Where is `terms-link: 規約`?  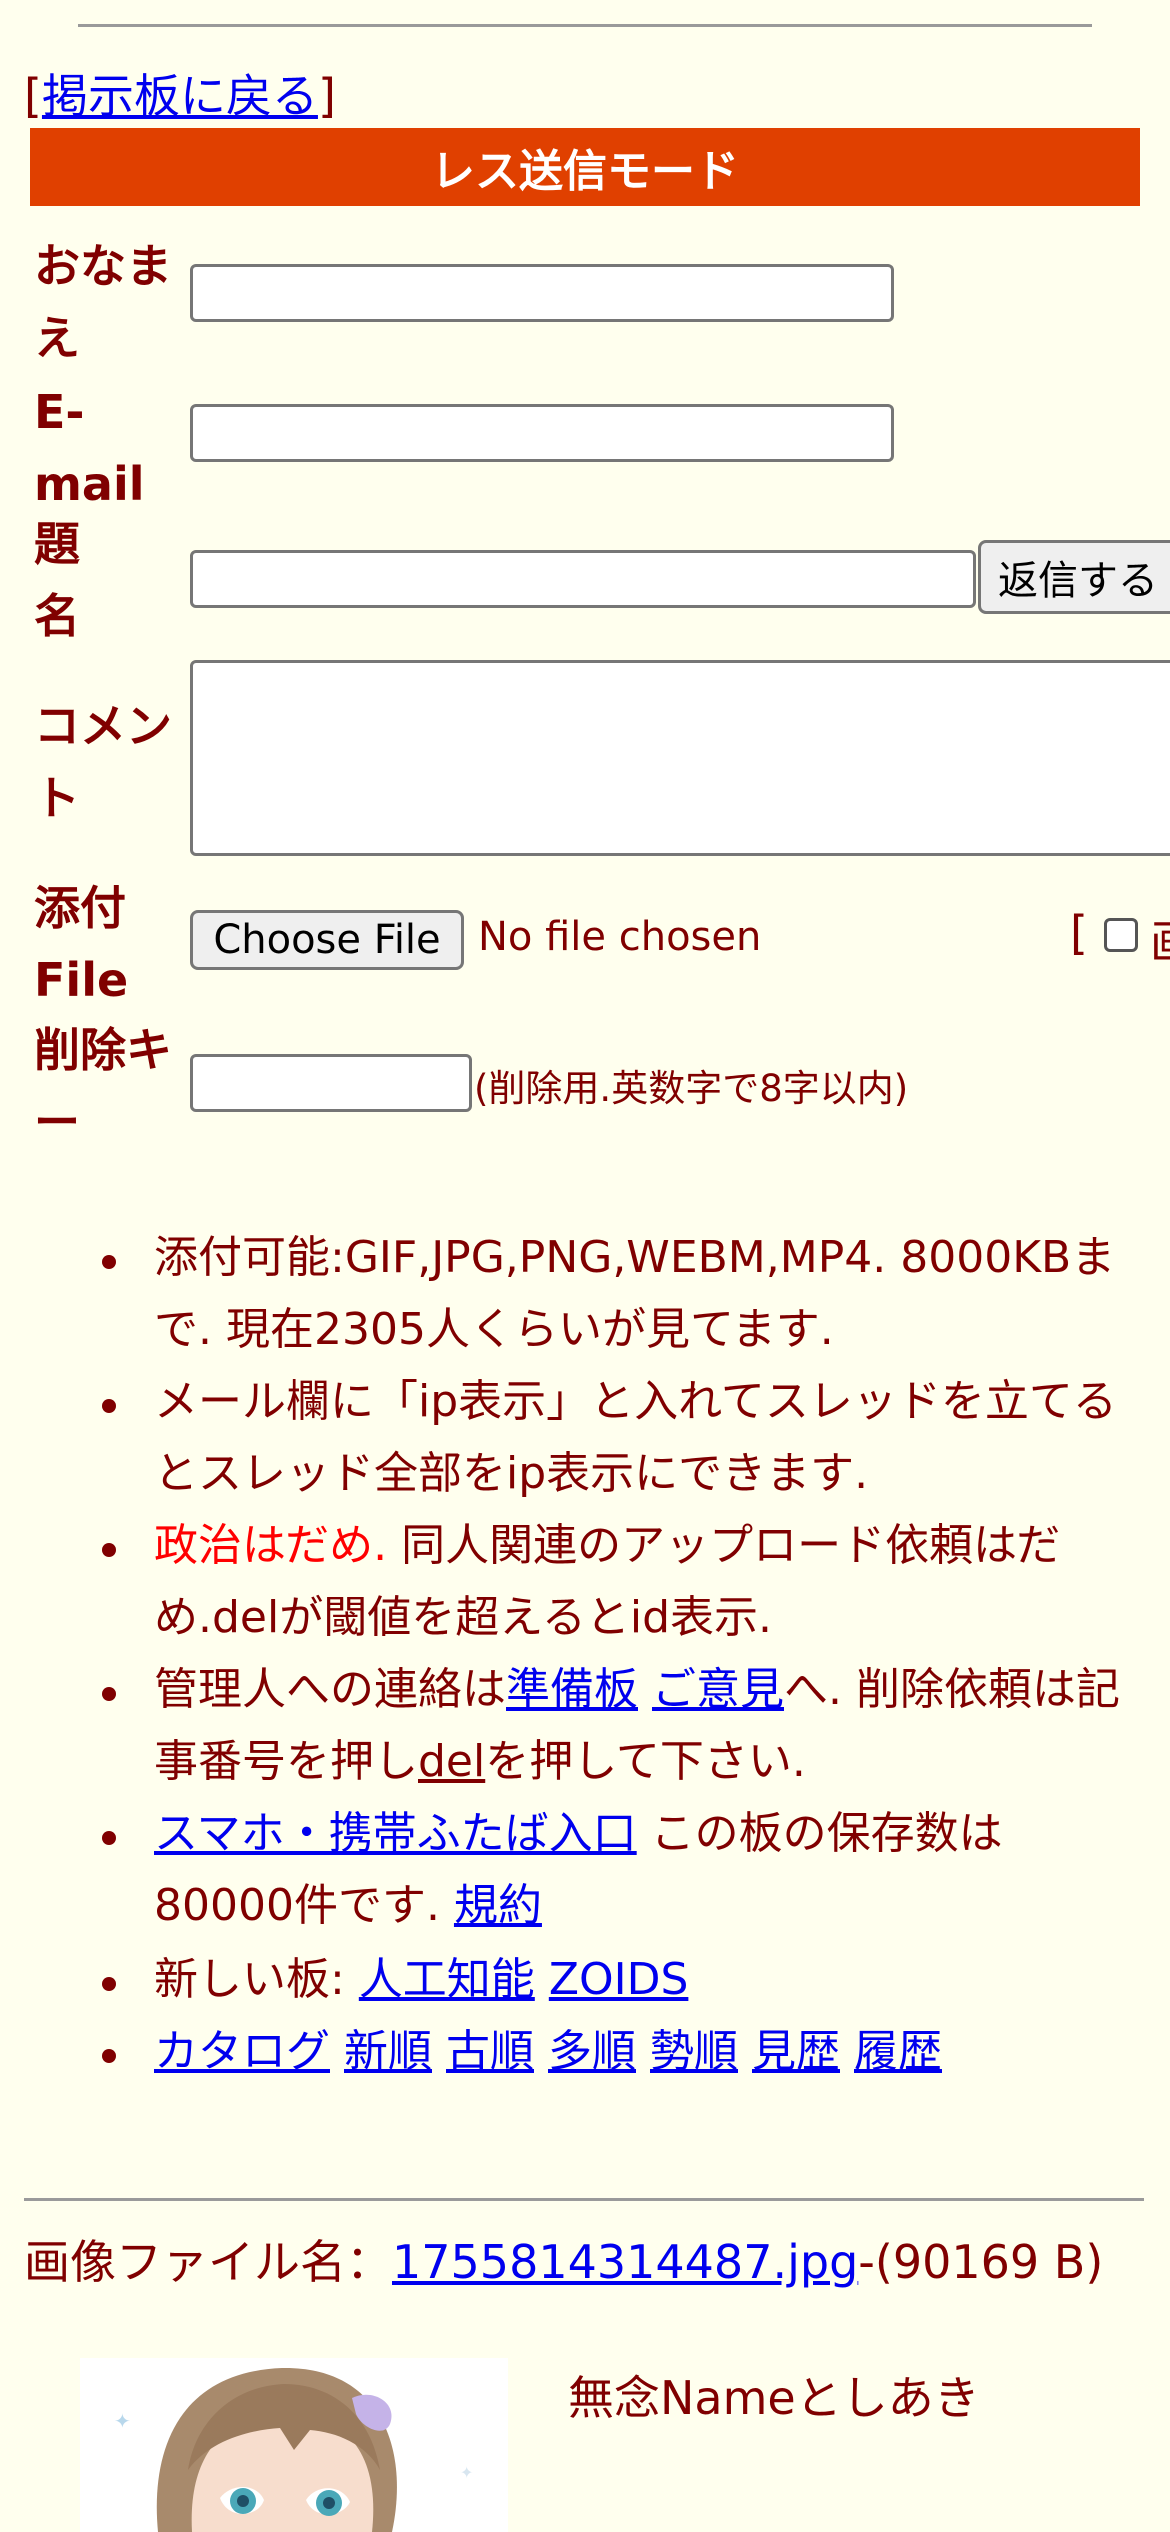
terms-link: 規約 is located at coordinates (498, 1905).